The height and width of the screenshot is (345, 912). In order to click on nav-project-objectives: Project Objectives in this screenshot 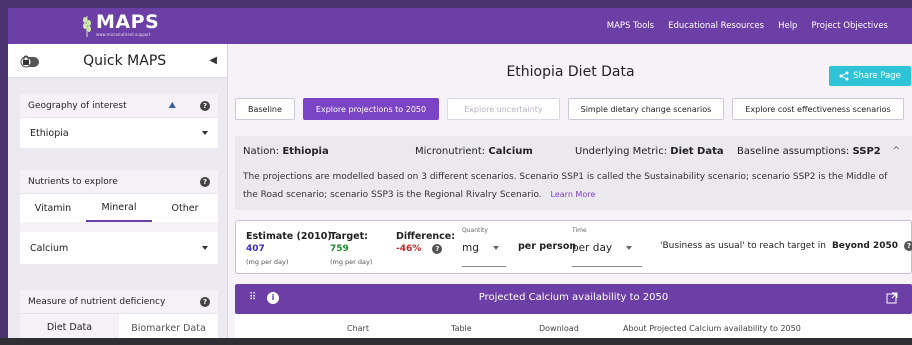, I will do `click(849, 26)`.